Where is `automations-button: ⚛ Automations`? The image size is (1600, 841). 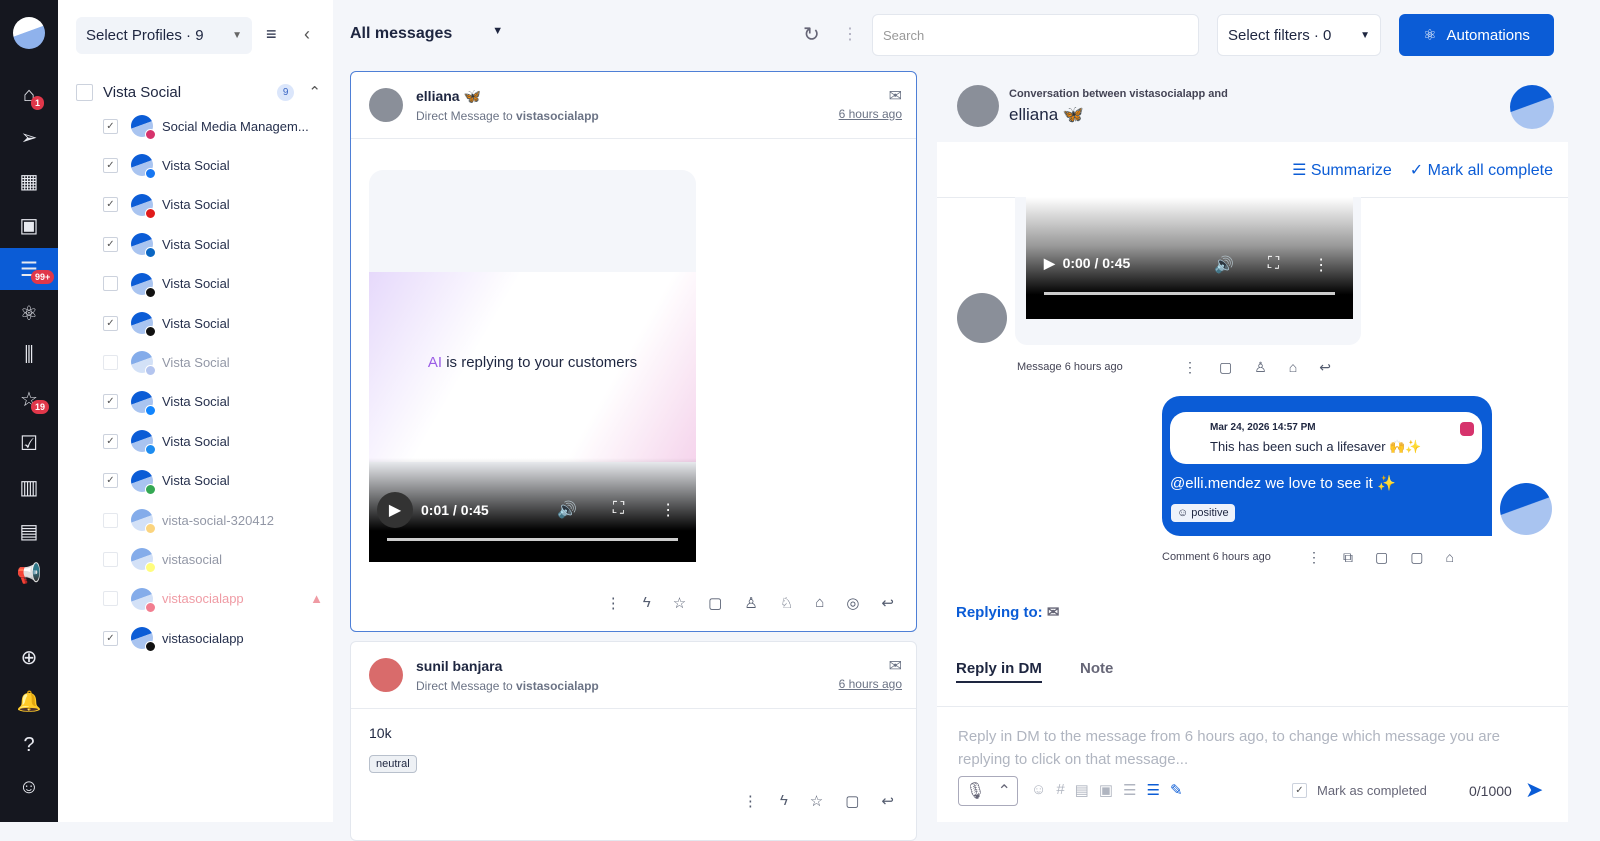 automations-button: ⚛ Automations is located at coordinates (1476, 35).